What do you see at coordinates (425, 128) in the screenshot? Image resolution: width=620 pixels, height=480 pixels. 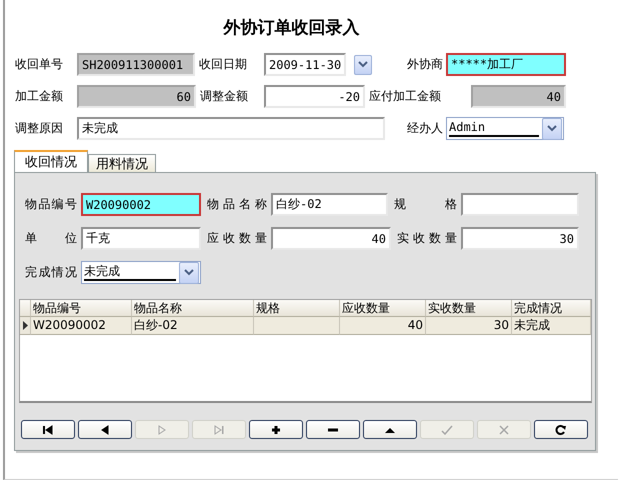 I see `field-label: 经办人` at bounding box center [425, 128].